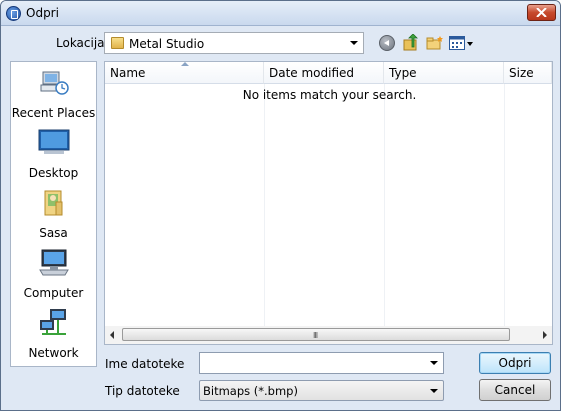 This screenshot has width=561, height=411. What do you see at coordinates (185, 64) in the screenshot?
I see `sort-ascending-icon` at bounding box center [185, 64].